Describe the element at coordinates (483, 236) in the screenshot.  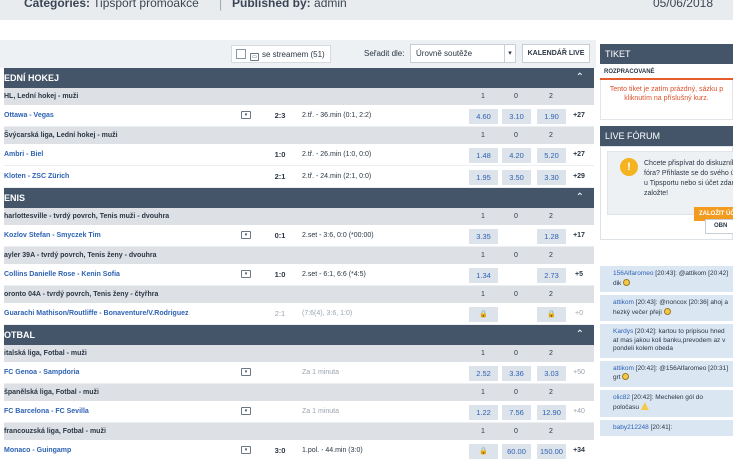
I see `odds-button: 3.35` at that location.